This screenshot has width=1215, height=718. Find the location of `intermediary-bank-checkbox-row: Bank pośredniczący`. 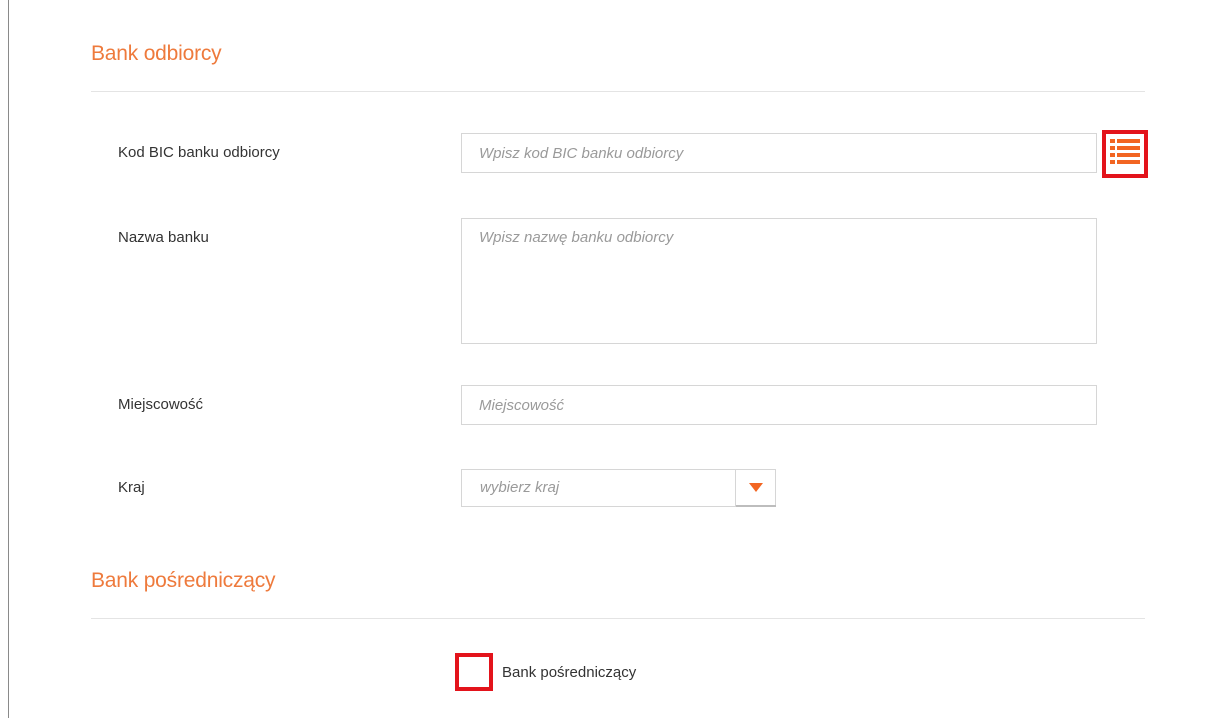

intermediary-bank-checkbox-row: Bank pośredniczący is located at coordinates (545, 672).